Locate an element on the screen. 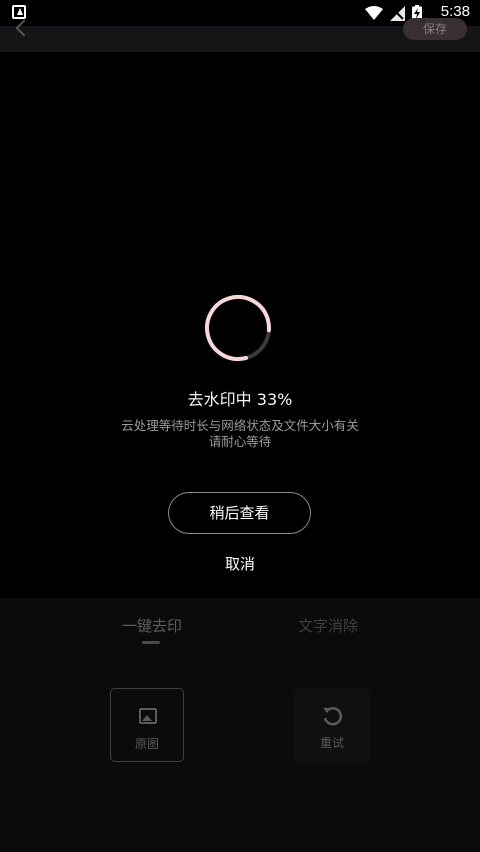  retry-button: 重试 is located at coordinates (332, 726).